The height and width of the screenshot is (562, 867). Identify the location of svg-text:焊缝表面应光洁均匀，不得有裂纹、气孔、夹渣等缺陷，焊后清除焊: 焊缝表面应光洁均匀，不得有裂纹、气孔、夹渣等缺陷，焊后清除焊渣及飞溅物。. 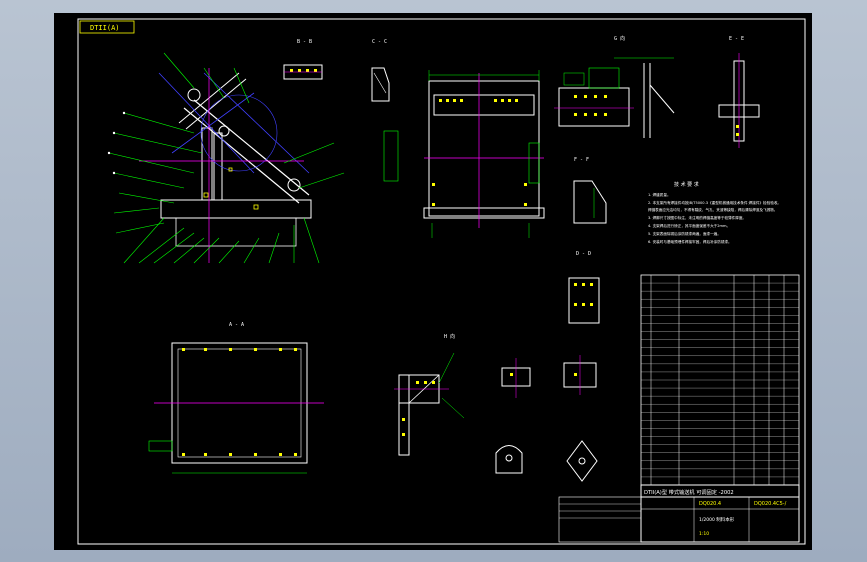
(712, 209).